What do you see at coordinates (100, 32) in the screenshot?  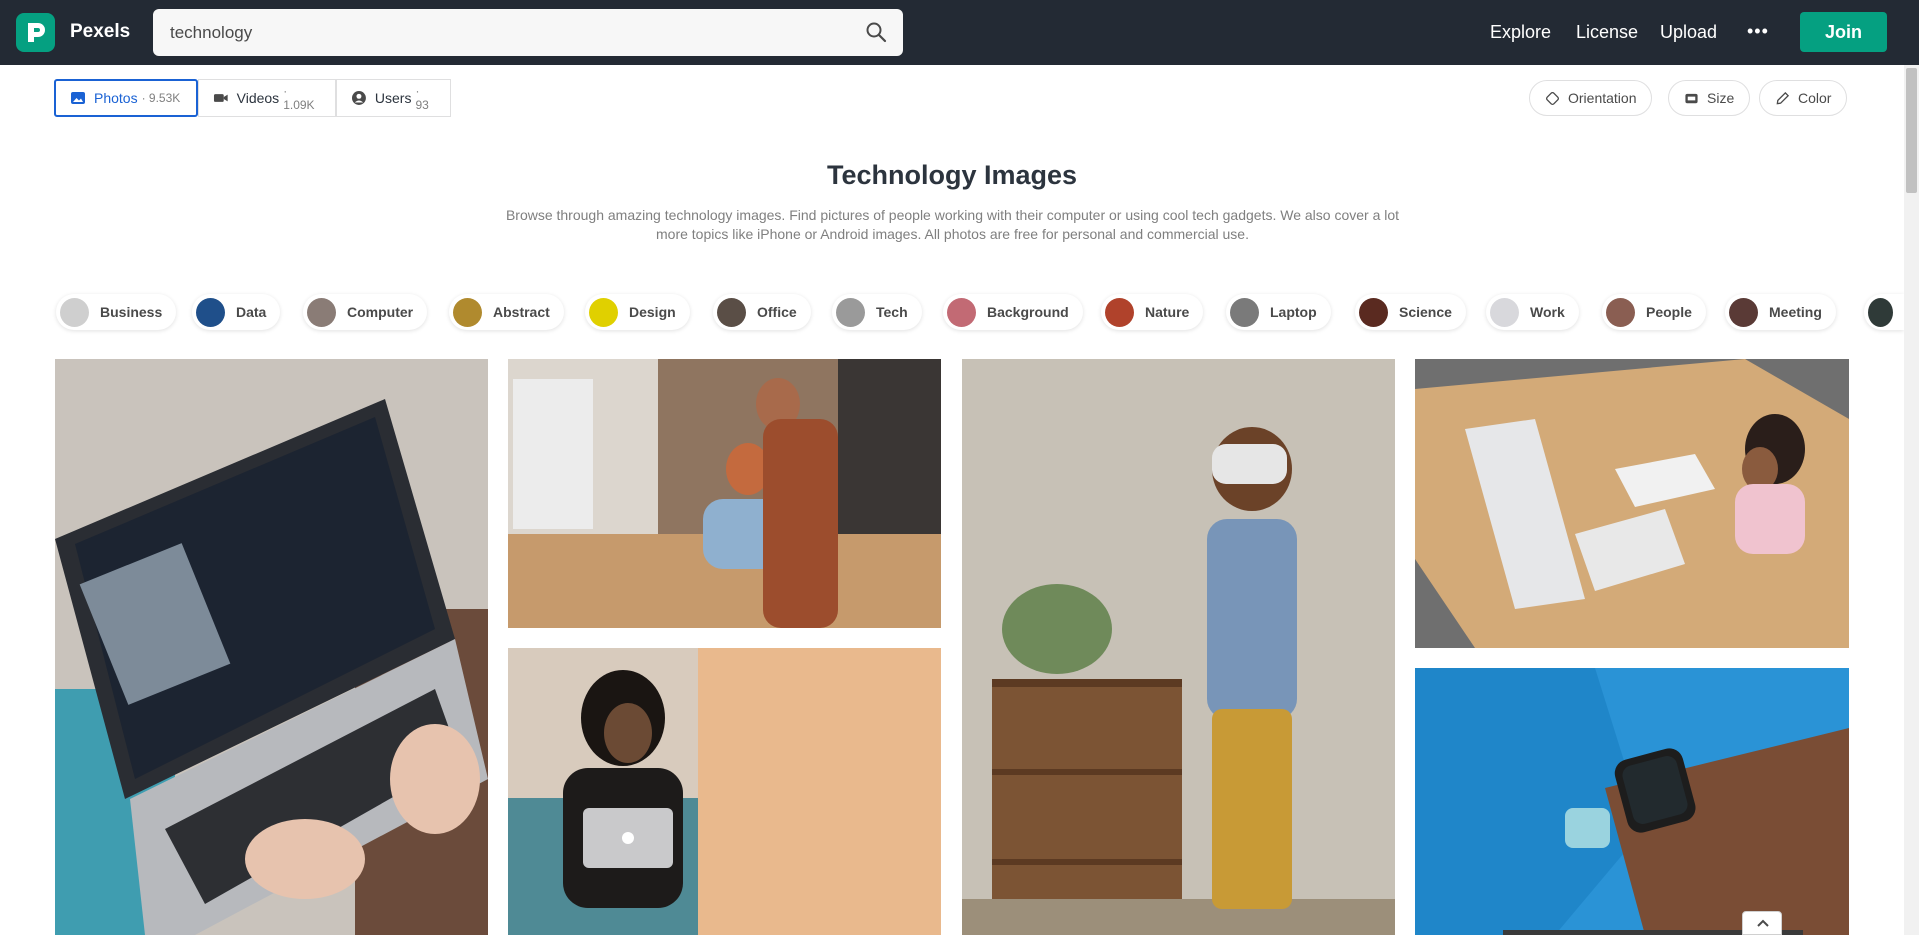 I see `brand-name: Pexels` at bounding box center [100, 32].